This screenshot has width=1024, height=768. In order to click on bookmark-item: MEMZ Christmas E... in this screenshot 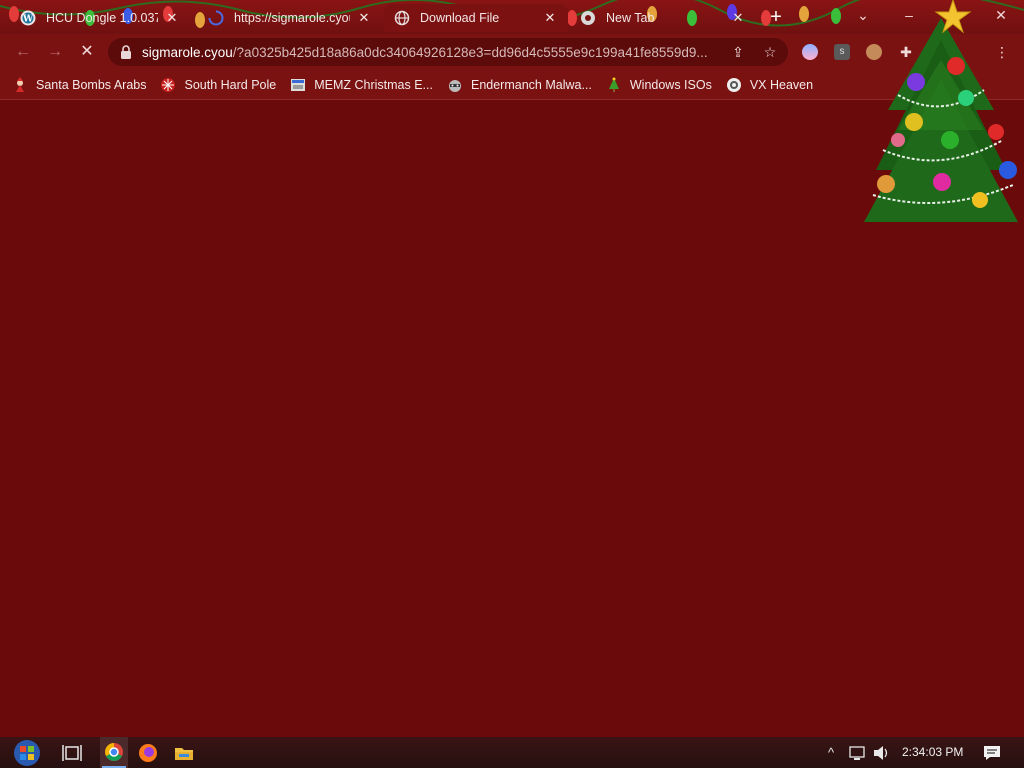, I will do `click(361, 85)`.